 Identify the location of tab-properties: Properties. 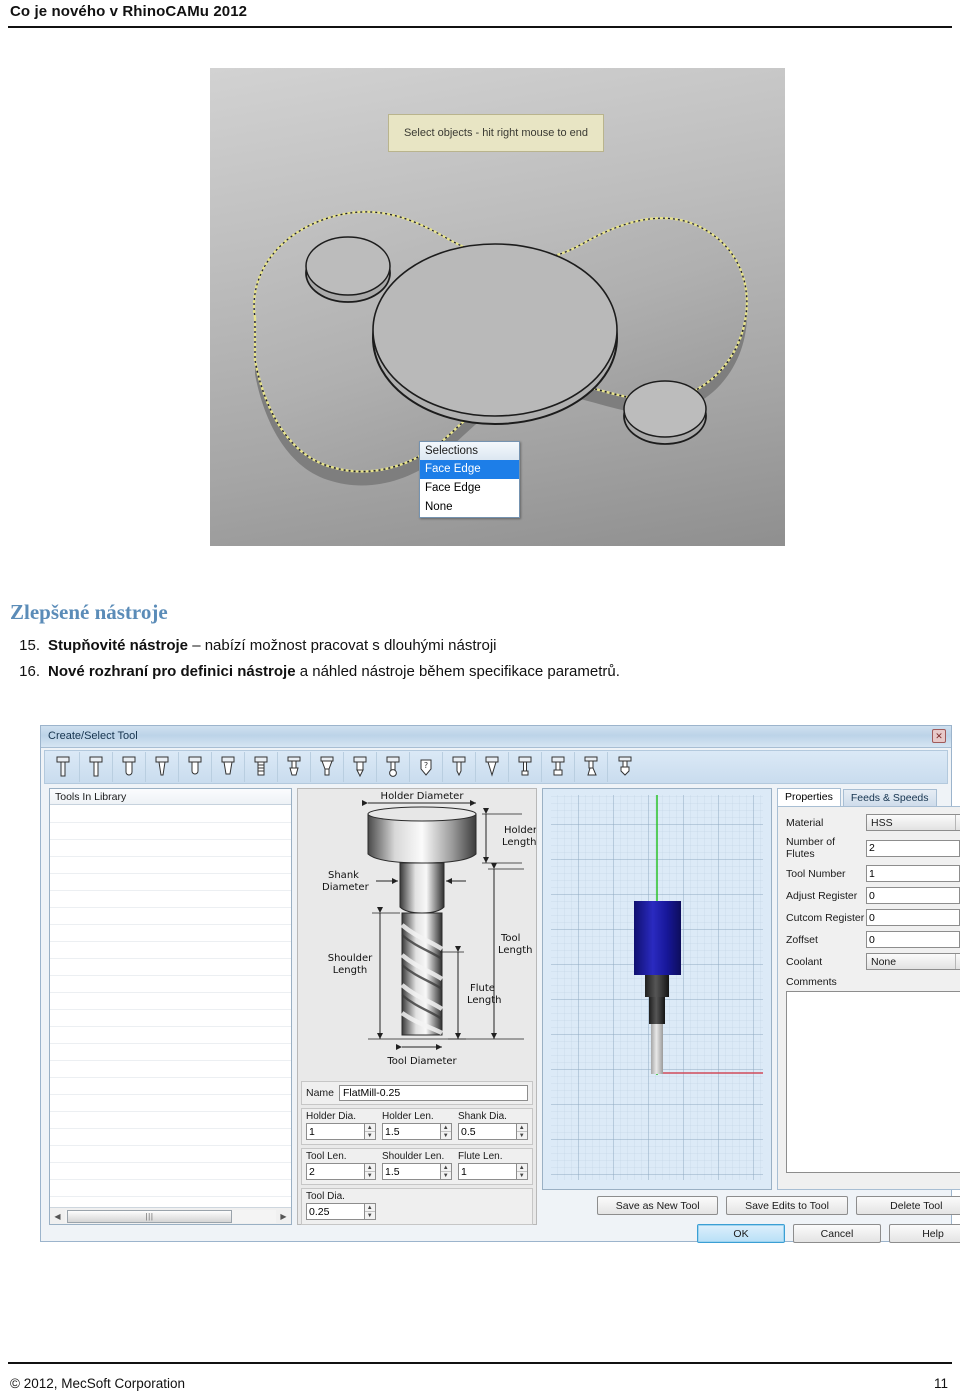
(809, 797).